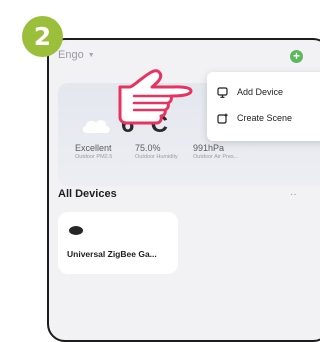  I want to click on menu-item-create-scene: Create Scene, so click(254, 118).